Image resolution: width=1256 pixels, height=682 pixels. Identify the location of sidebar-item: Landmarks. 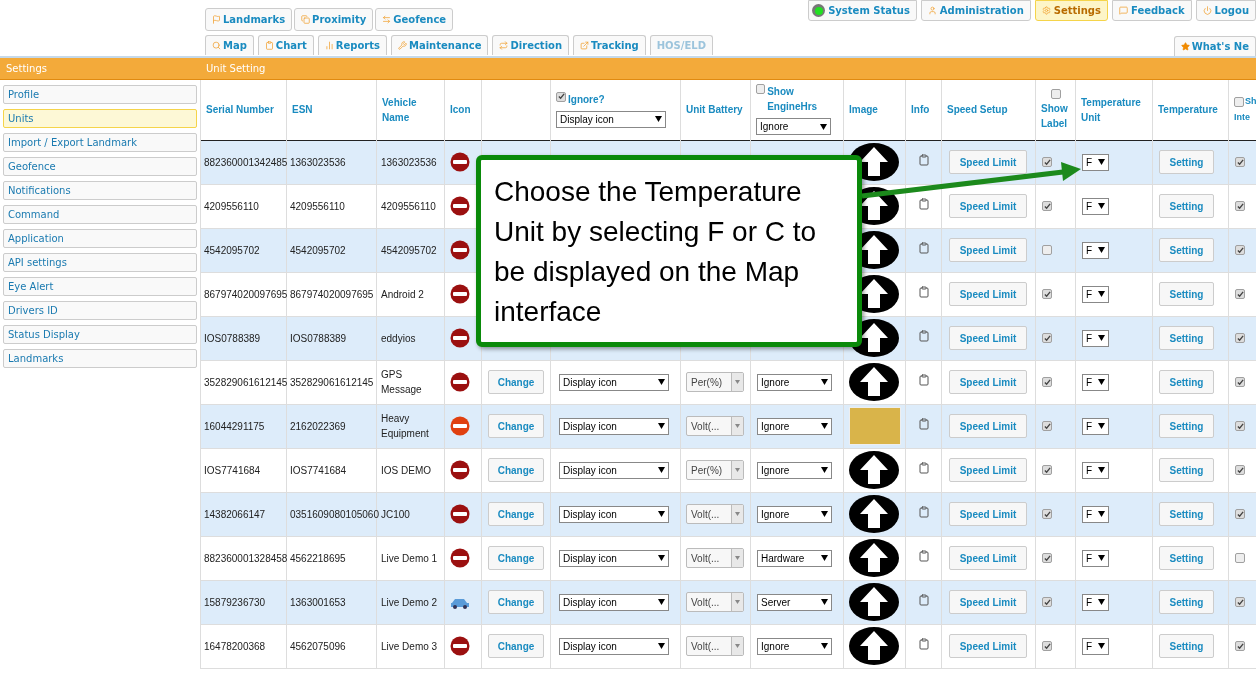
(100, 358).